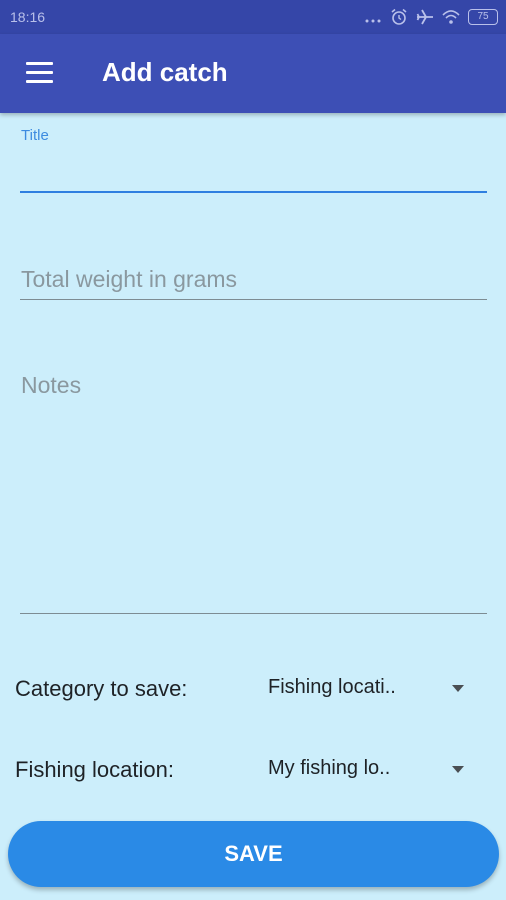 The width and height of the screenshot is (506, 900). Describe the element at coordinates (329, 768) in the screenshot. I see `fishing-location-selected-value: My fishing lo..` at that location.